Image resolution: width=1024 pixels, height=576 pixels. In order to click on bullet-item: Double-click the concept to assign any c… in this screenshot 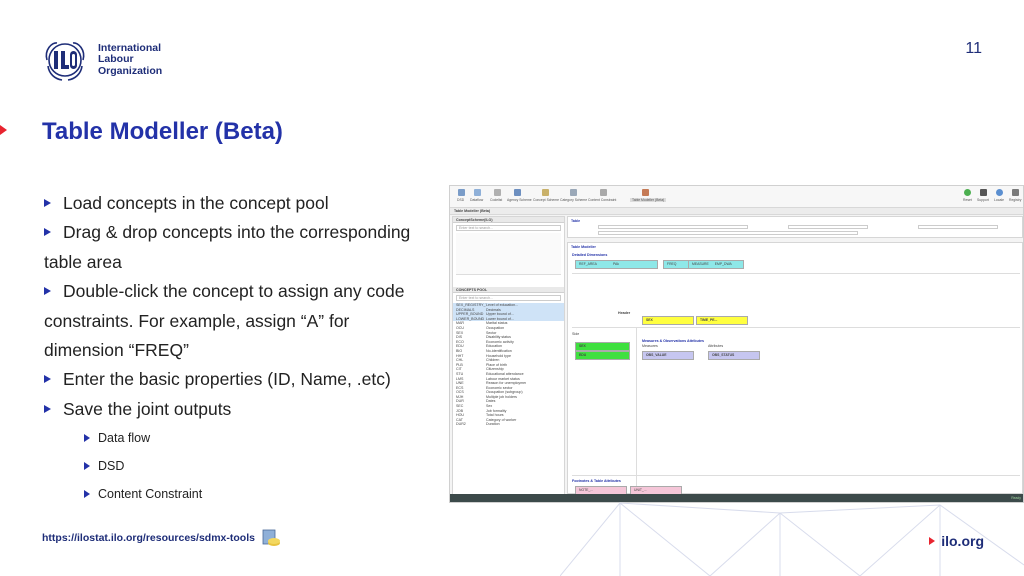, I will do `click(244, 291)`.